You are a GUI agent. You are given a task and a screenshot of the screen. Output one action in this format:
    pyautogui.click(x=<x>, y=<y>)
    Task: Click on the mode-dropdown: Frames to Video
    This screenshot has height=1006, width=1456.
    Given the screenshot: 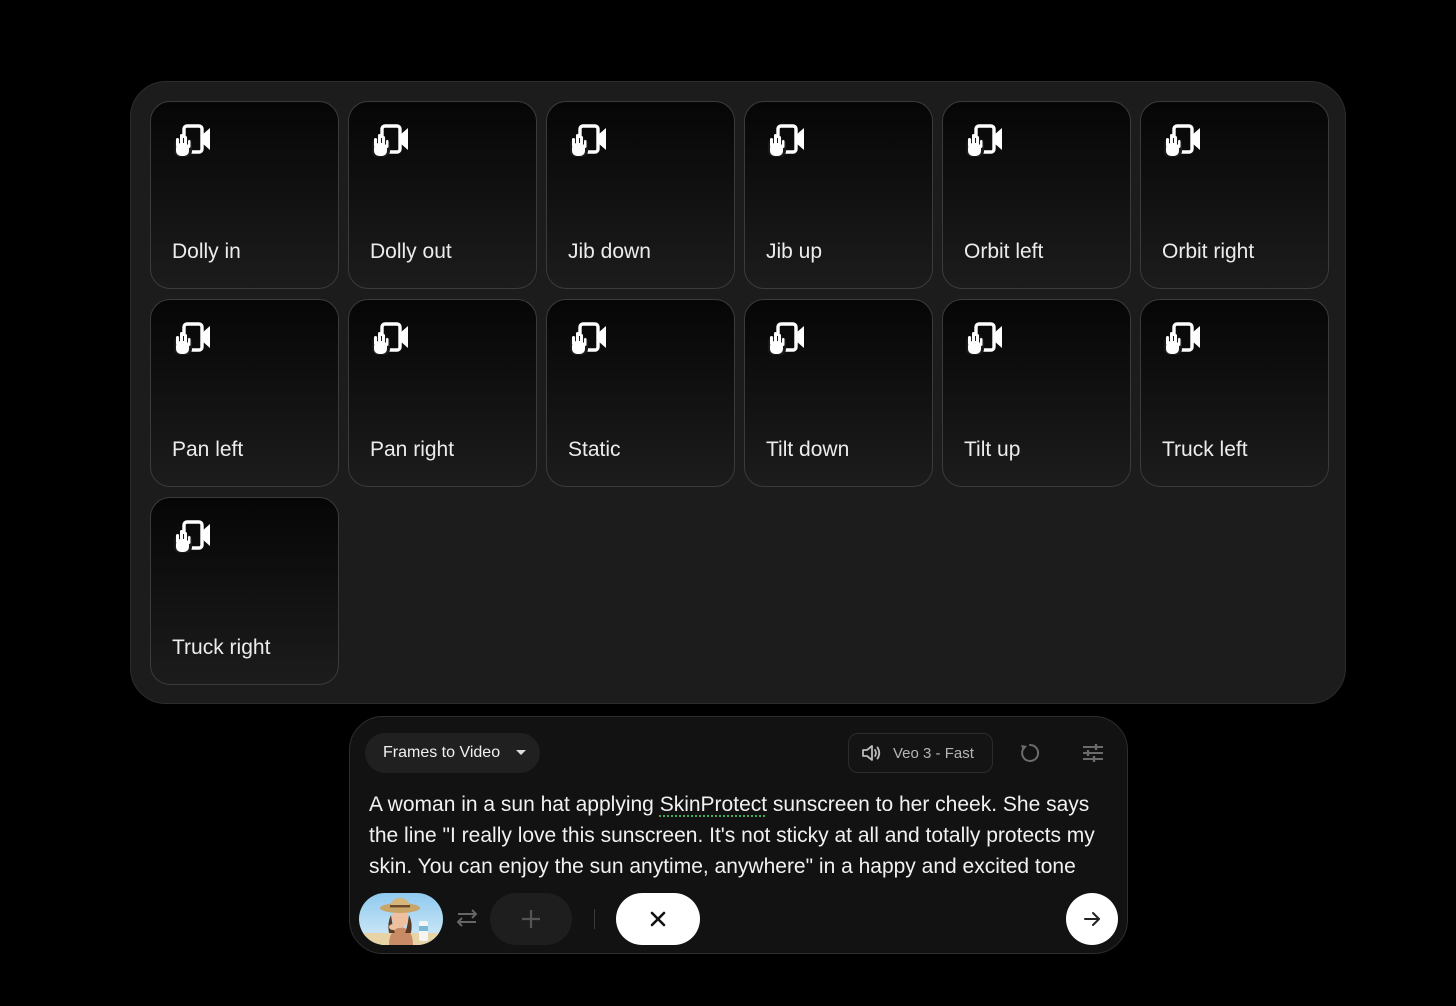 What is the action you would take?
    pyautogui.click(x=452, y=753)
    